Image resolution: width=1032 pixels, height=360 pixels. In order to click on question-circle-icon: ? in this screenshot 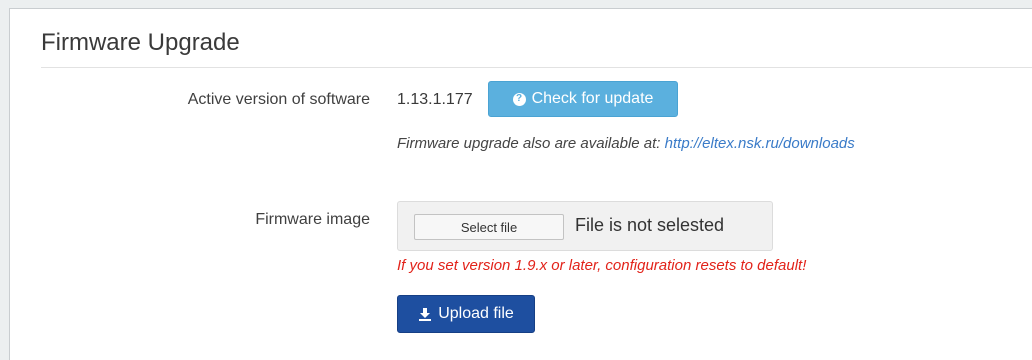, I will do `click(519, 99)`.